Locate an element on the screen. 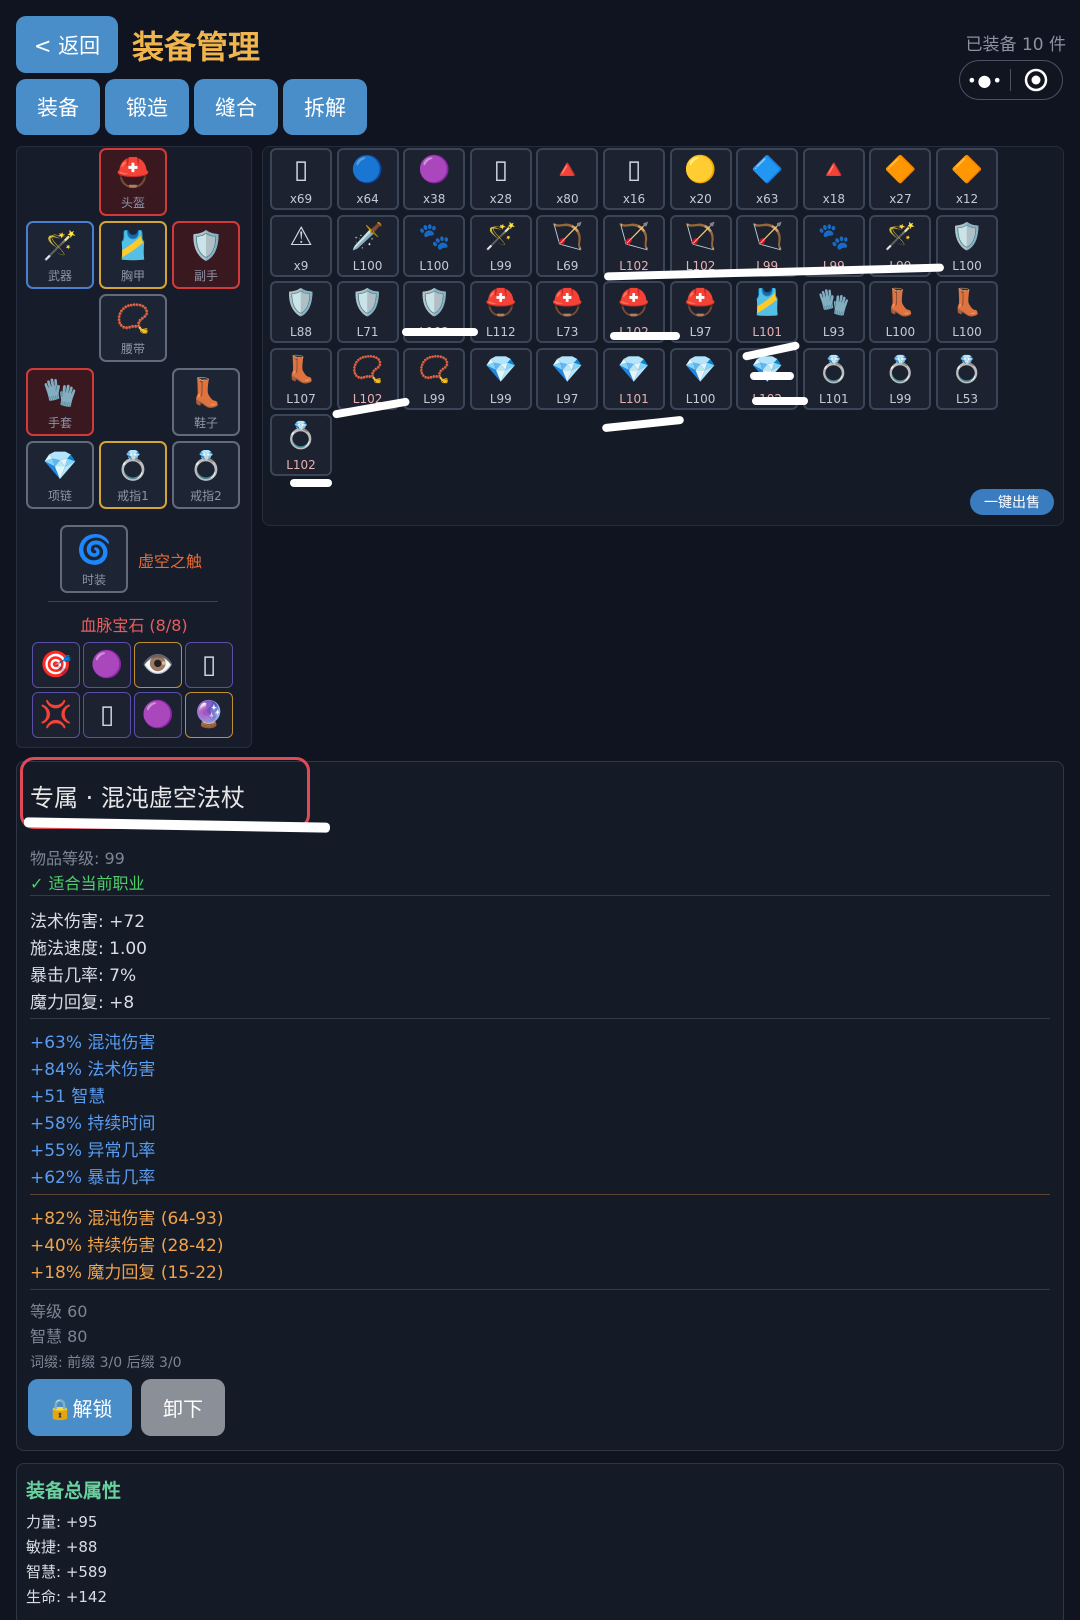 The width and height of the screenshot is (1080, 1620). gem-slot: 🎯 is located at coordinates (56, 665).